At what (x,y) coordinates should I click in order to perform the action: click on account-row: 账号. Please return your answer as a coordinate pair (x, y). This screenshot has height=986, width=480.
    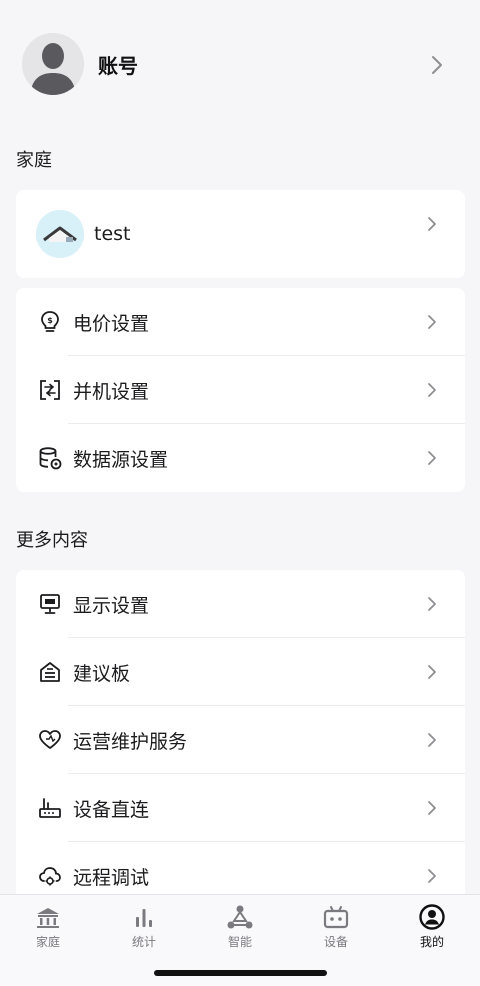
    Looking at the image, I should click on (240, 65).